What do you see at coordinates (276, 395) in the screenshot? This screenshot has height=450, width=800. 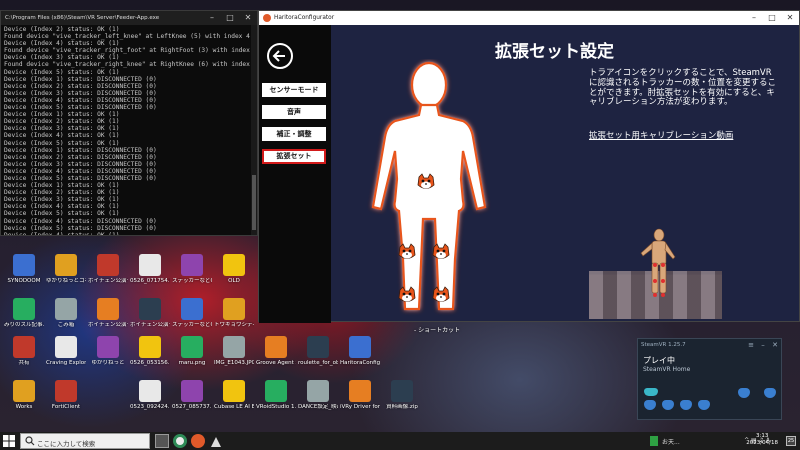 I see `desktop-icon: VRoidStudio 1.20.2` at bounding box center [276, 395].